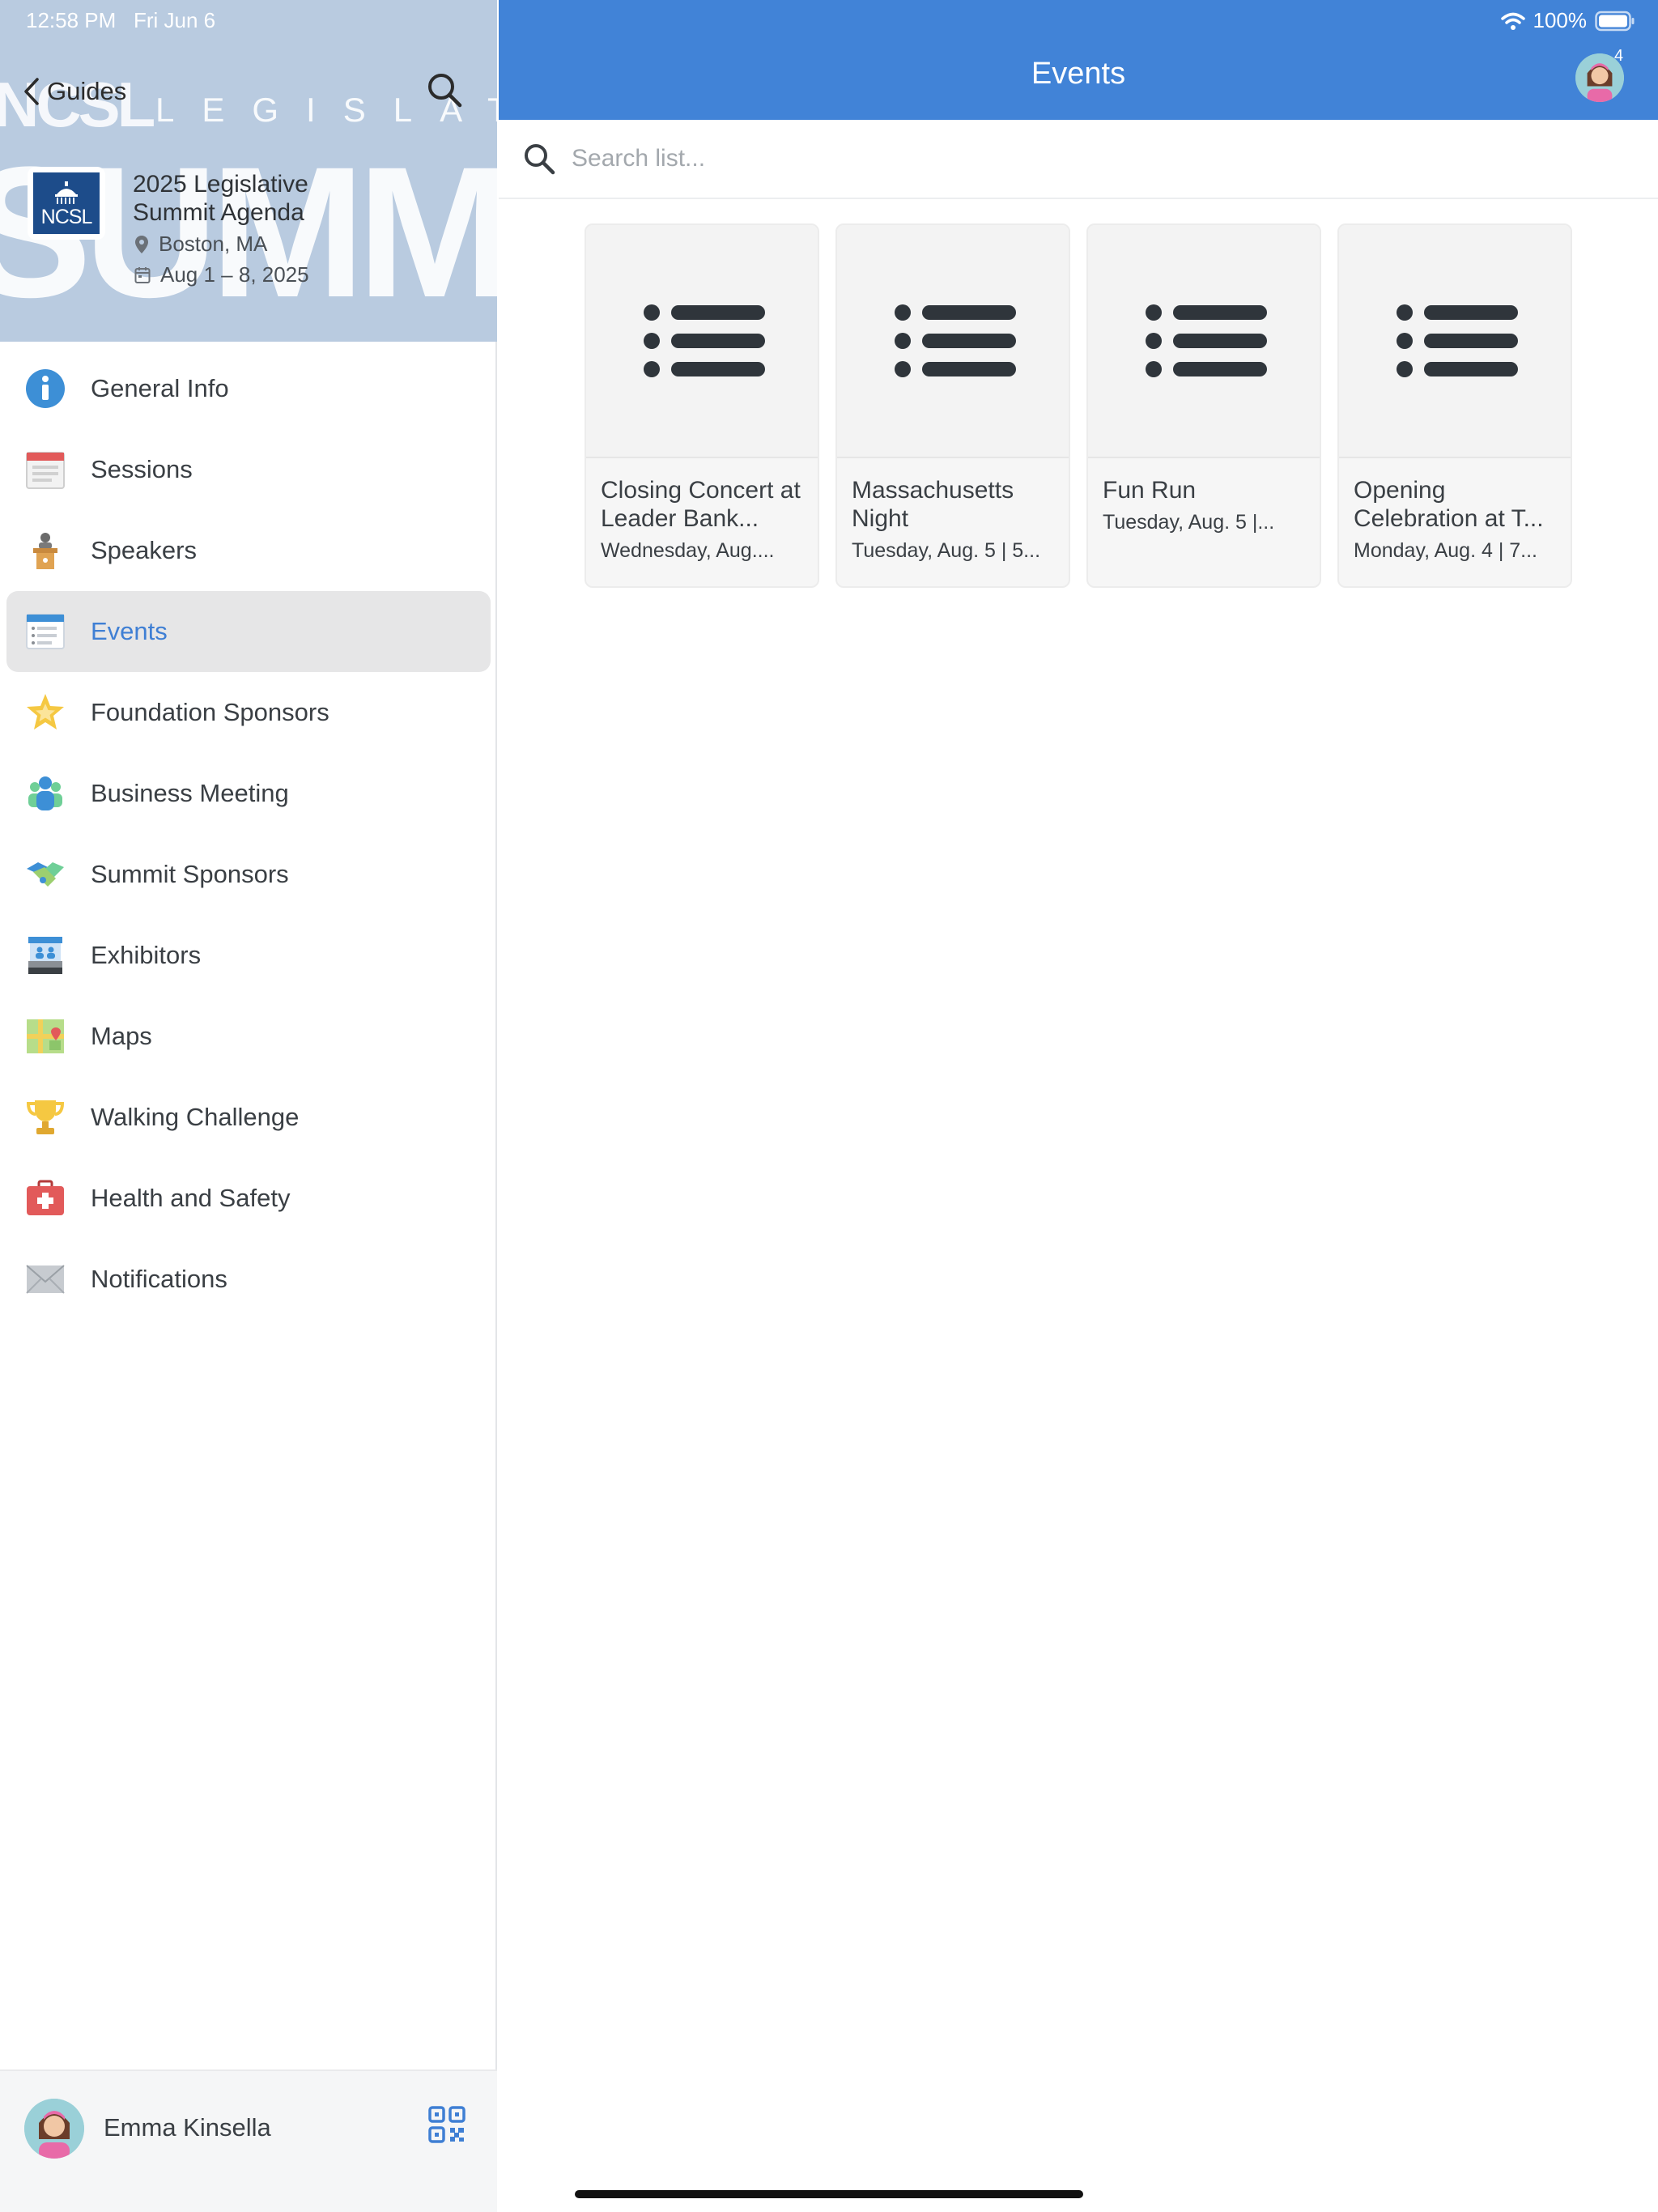 This screenshot has width=1658, height=2212. What do you see at coordinates (66, 217) in the screenshot?
I see `guide-logo-text: NCSL` at bounding box center [66, 217].